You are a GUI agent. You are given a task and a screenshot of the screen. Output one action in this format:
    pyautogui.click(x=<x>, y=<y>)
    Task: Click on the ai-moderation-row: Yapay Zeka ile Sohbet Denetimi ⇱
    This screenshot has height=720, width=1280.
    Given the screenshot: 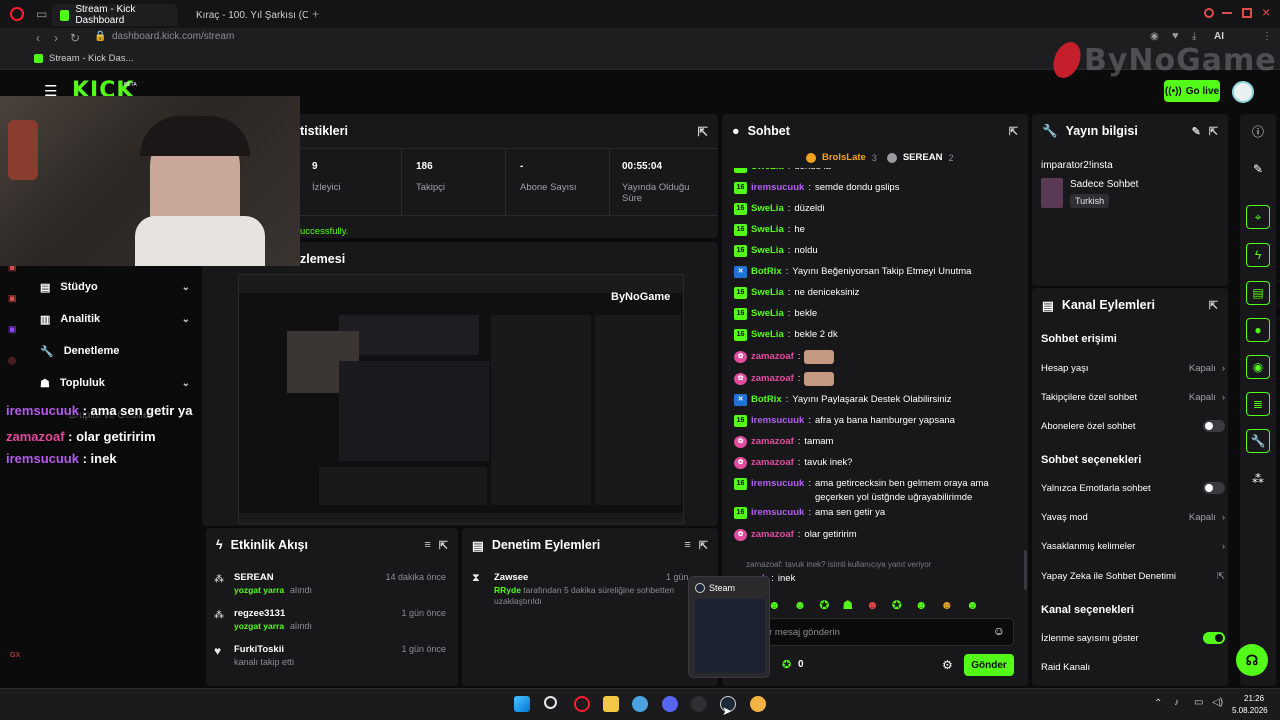 What is the action you would take?
    pyautogui.click(x=1133, y=576)
    